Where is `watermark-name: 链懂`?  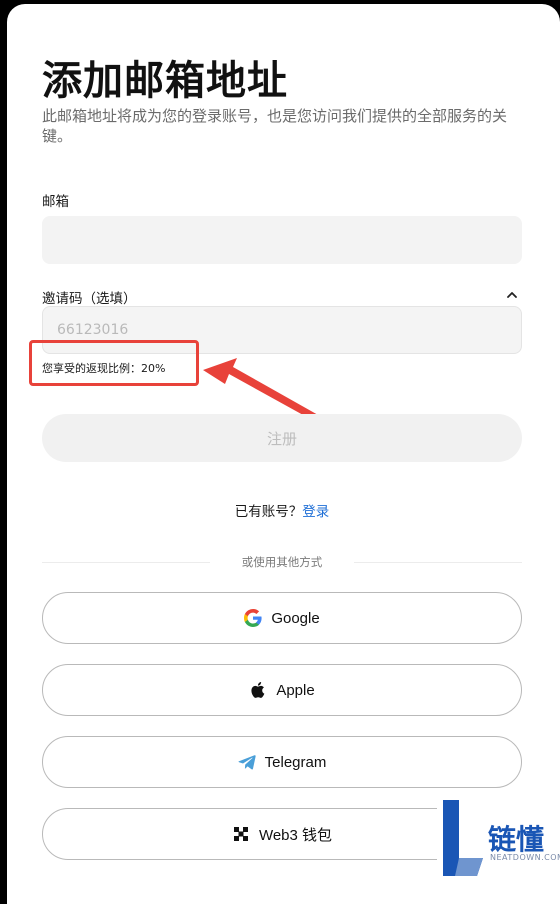
watermark-name: 链懂 is located at coordinates (516, 839).